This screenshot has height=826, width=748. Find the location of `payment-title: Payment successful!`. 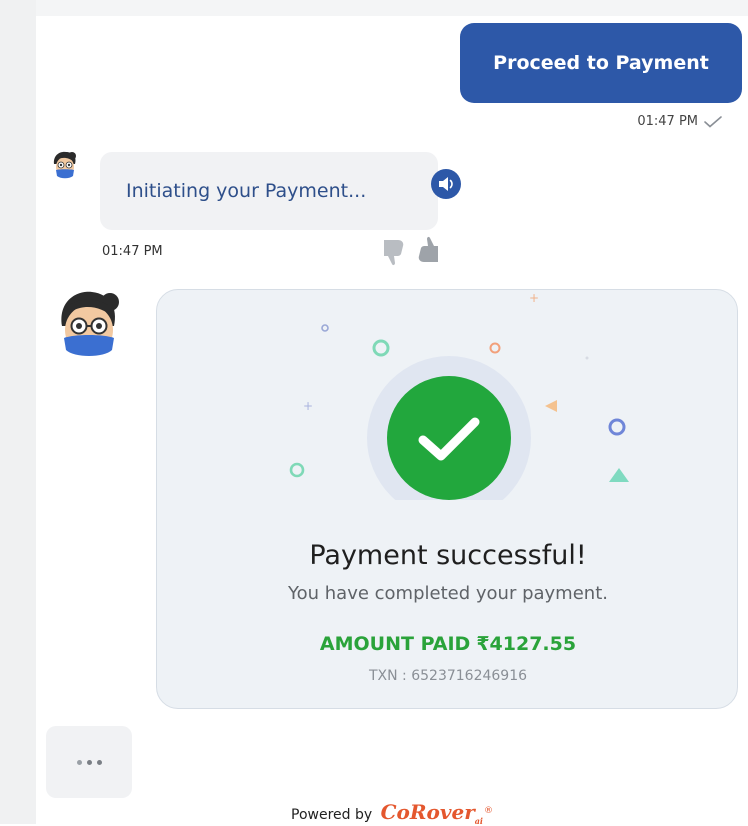

payment-title: Payment successful! is located at coordinates (448, 555).